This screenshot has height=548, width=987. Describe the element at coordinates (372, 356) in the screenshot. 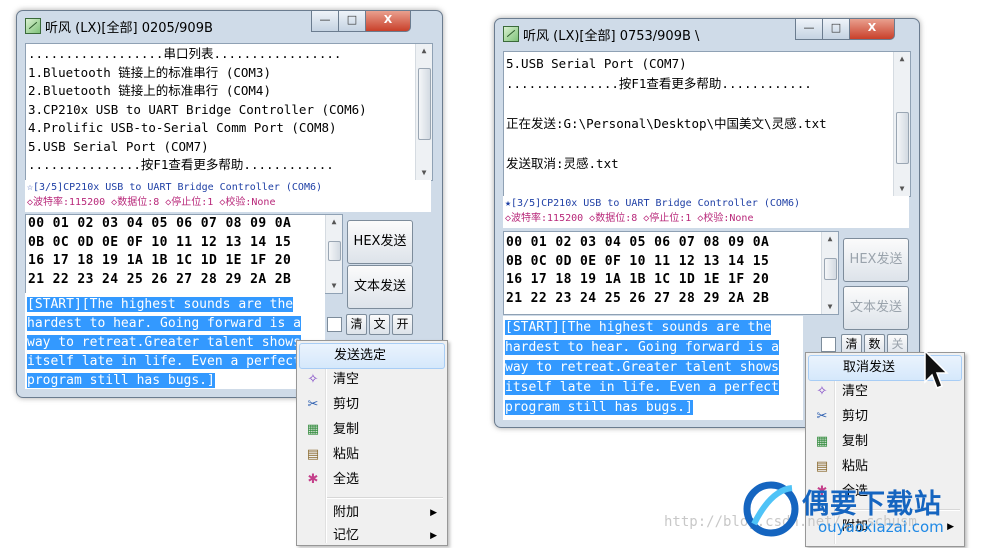

I see `menu-item-send-selected: 发送选定` at that location.